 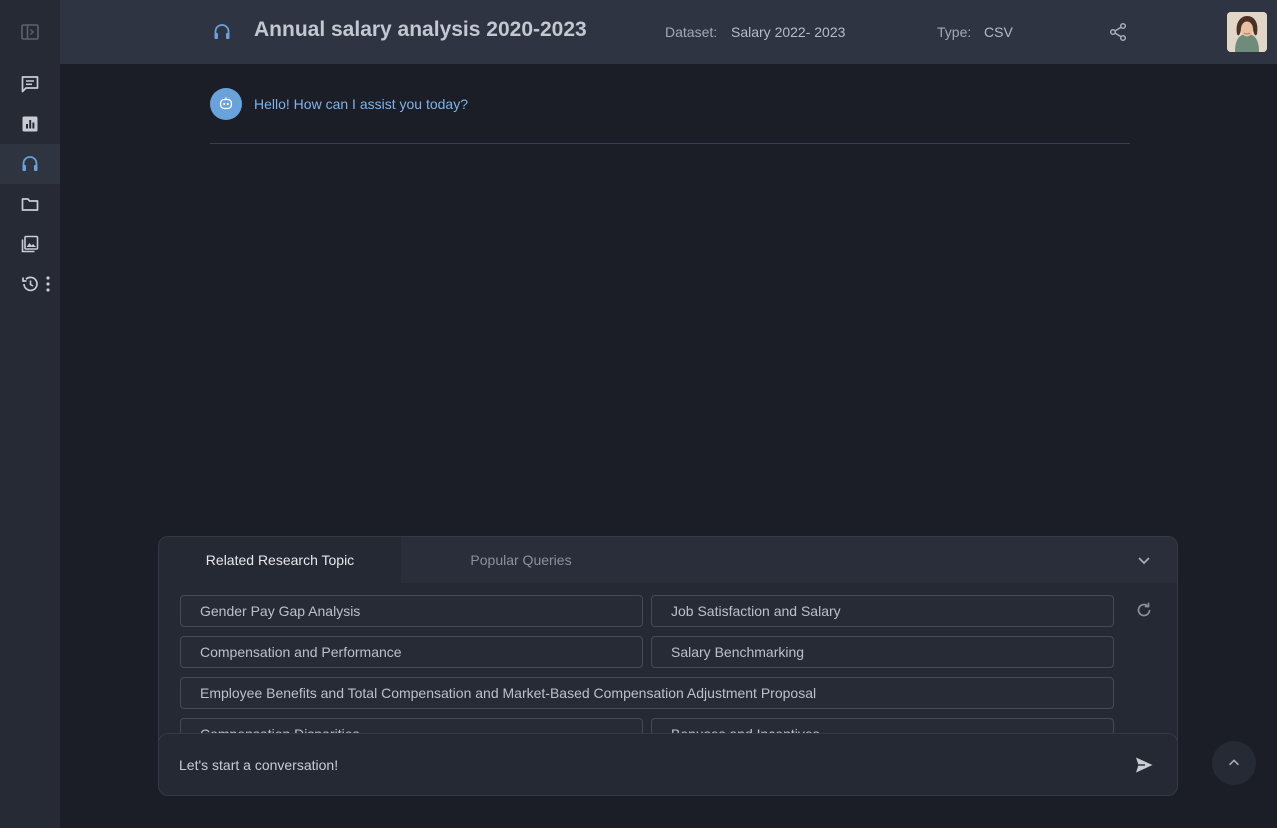 I want to click on sidebar-item-dashboard, so click(x=30, y=124).